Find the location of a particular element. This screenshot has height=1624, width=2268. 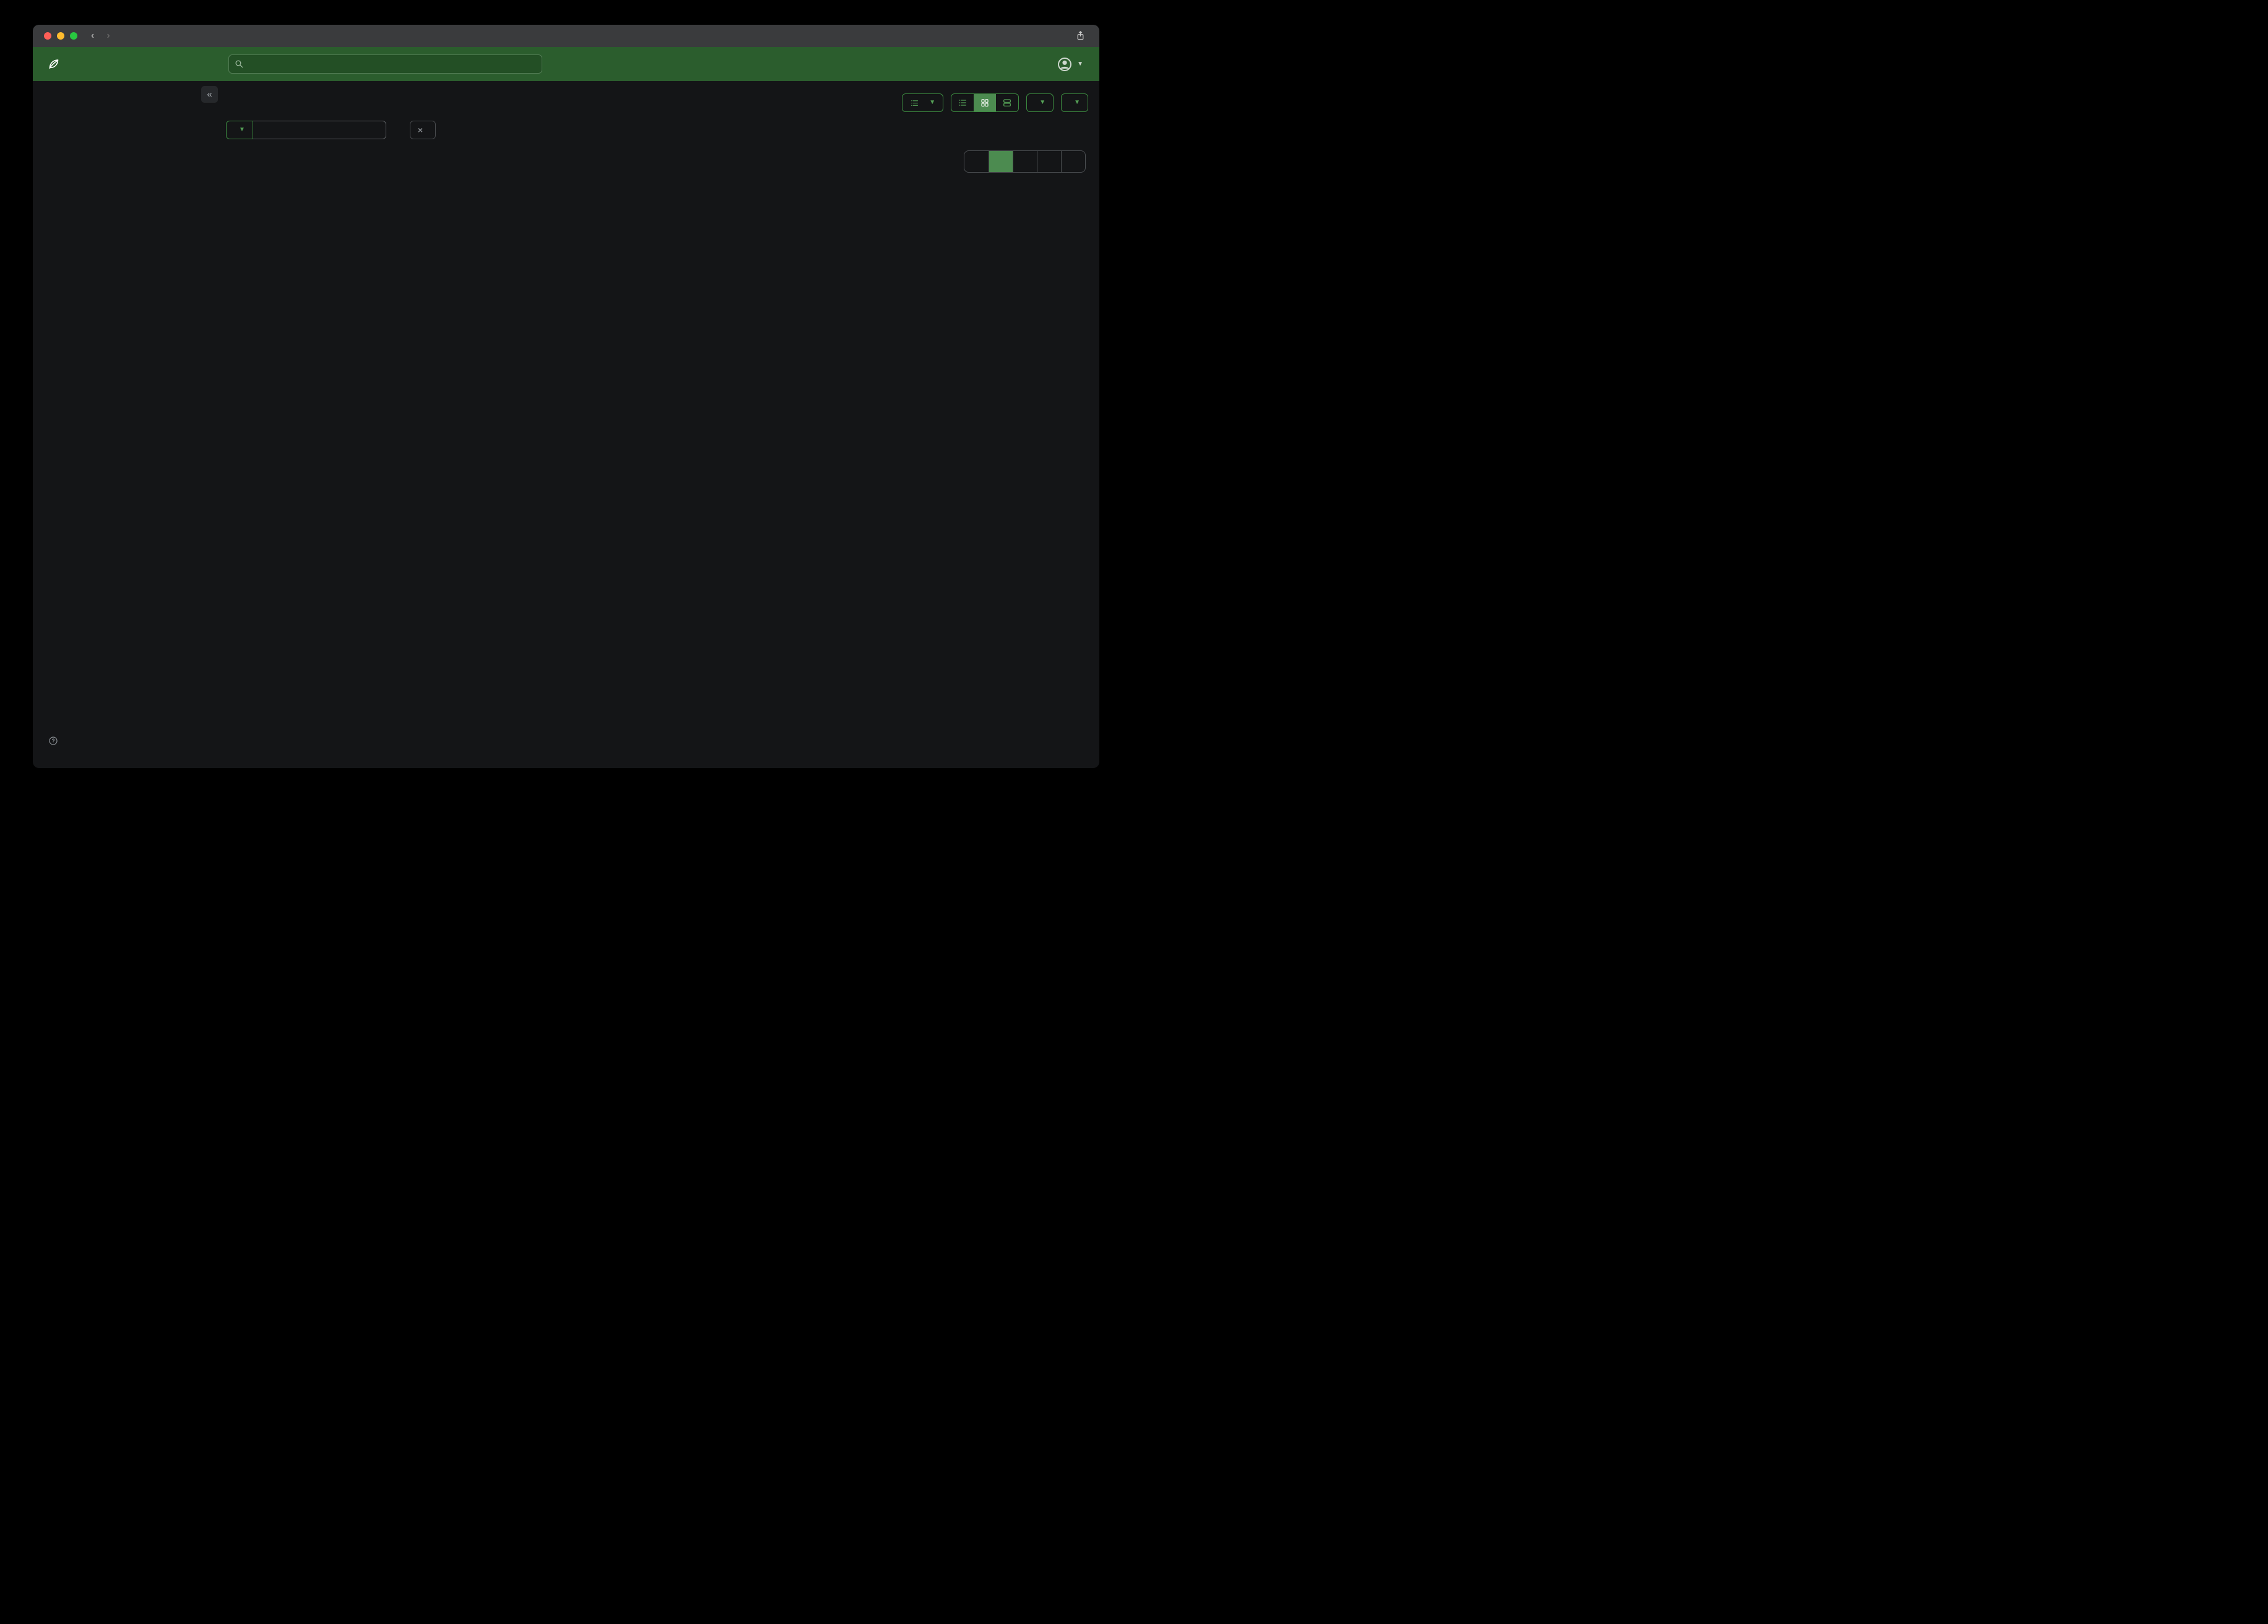

help-icon is located at coordinates (53, 741).